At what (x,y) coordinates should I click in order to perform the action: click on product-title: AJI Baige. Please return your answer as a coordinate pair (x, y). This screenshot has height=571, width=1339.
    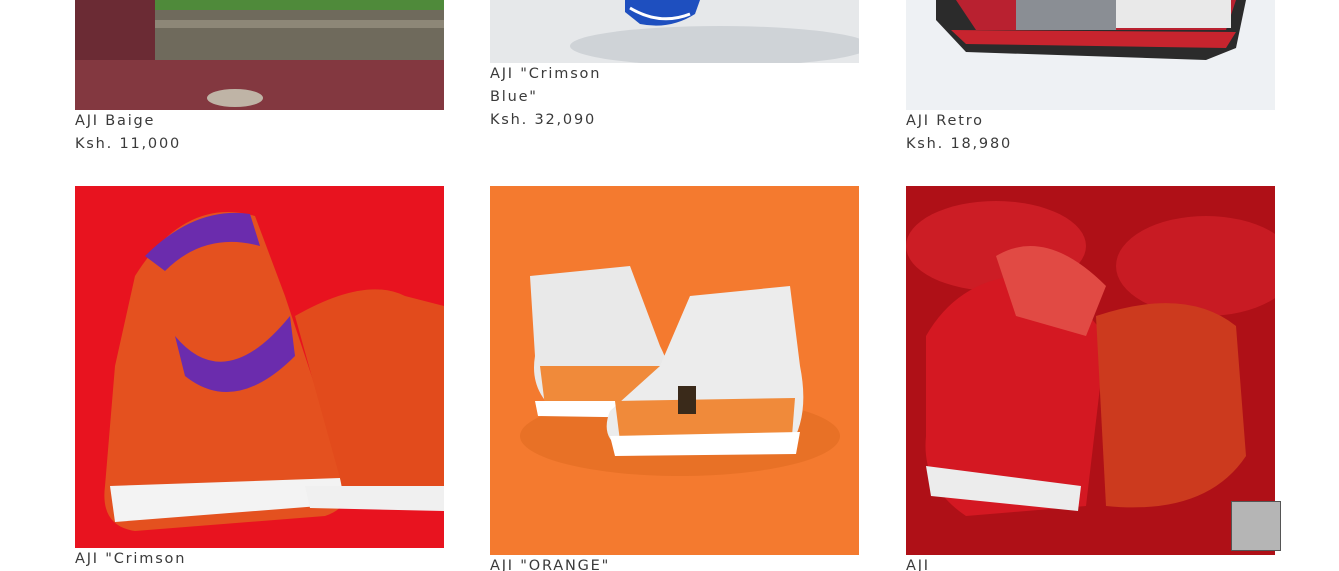
    Looking at the image, I should click on (150, 121).